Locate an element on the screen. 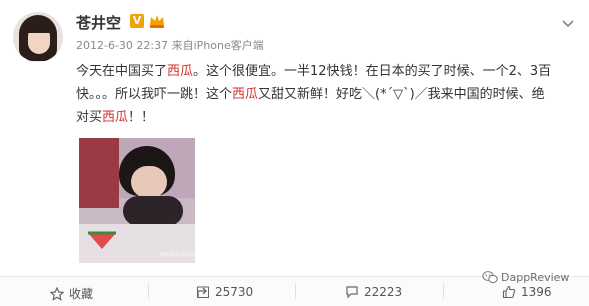  favorite-button: 收藏 is located at coordinates (71, 293).